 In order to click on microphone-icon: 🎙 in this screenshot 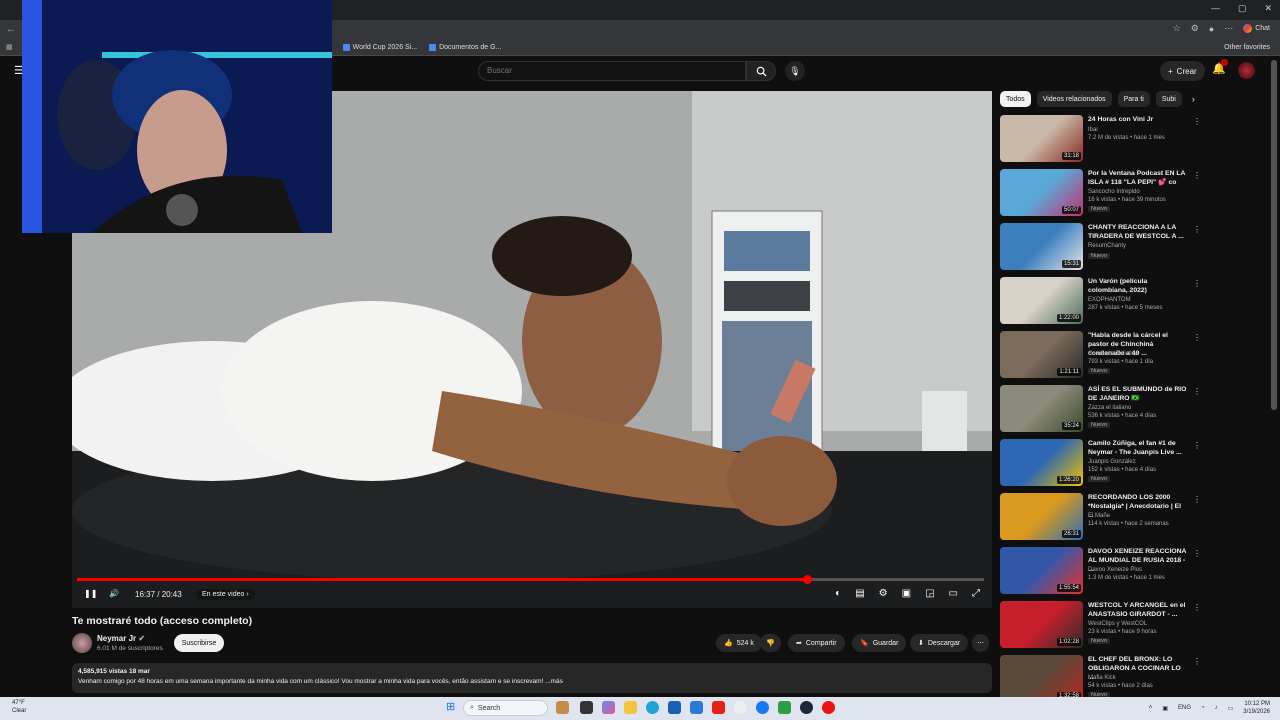, I will do `click(795, 71)`.